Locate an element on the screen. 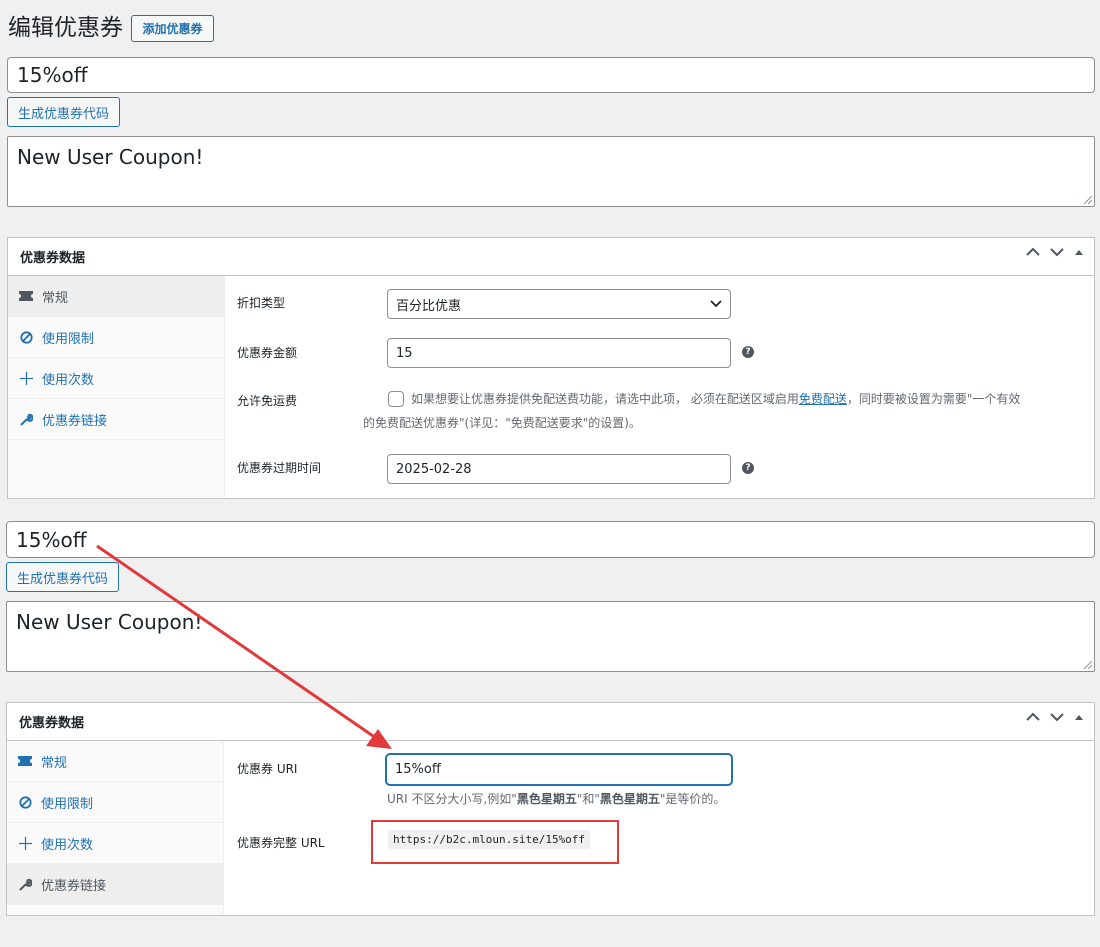 The image size is (1100, 947). full-url-display: https://b2c.mloun.site/15%off is located at coordinates (489, 839).